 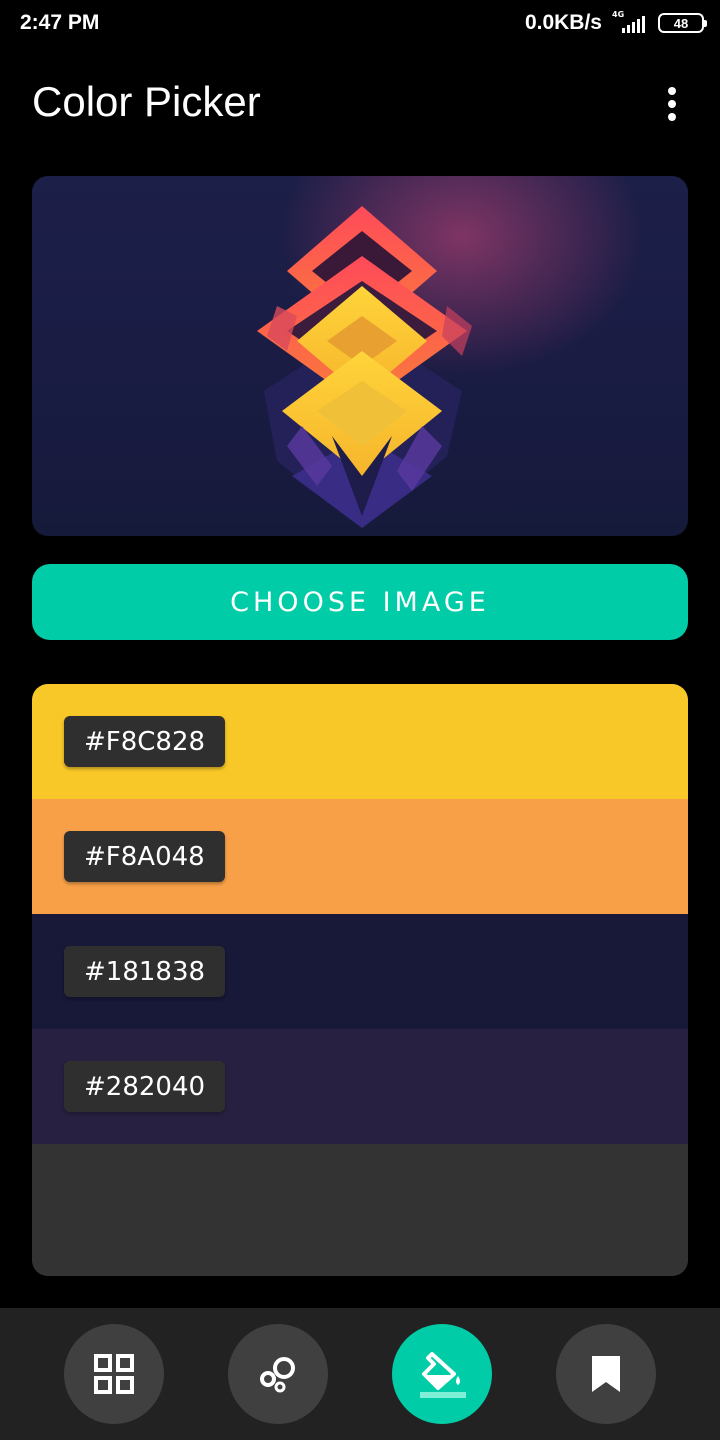 I want to click on battery-icon: 48, so click(x=682, y=23).